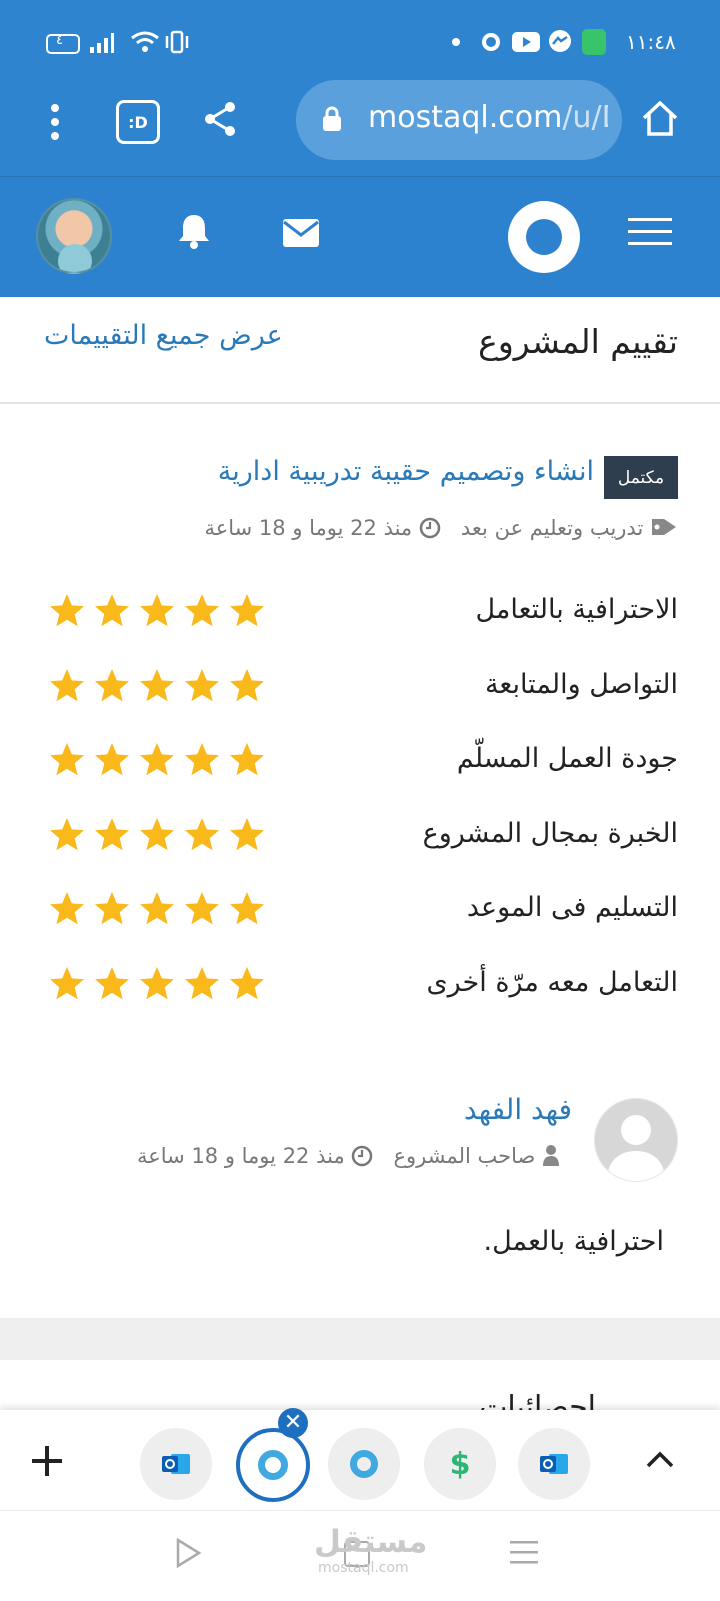  Describe the element at coordinates (163, 335) in the screenshot. I see `view-all-ratings-link: عرض جميع التقييمات` at that location.